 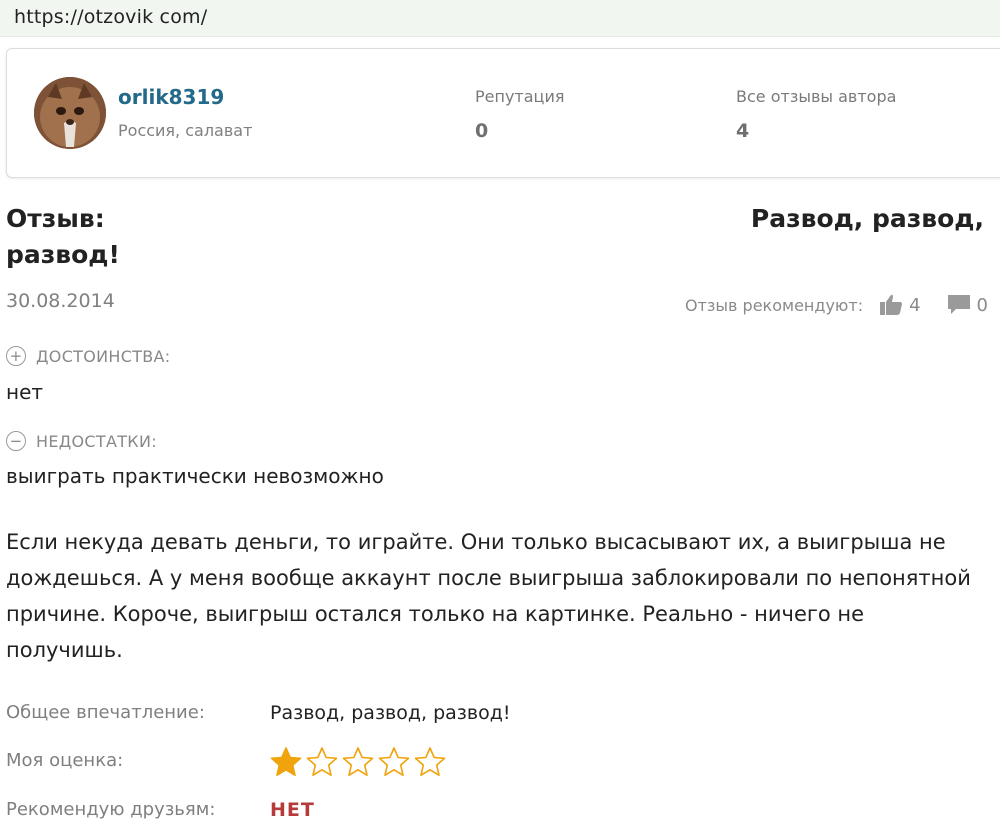 I want to click on review-date: 30.08.2014, so click(x=60, y=301).